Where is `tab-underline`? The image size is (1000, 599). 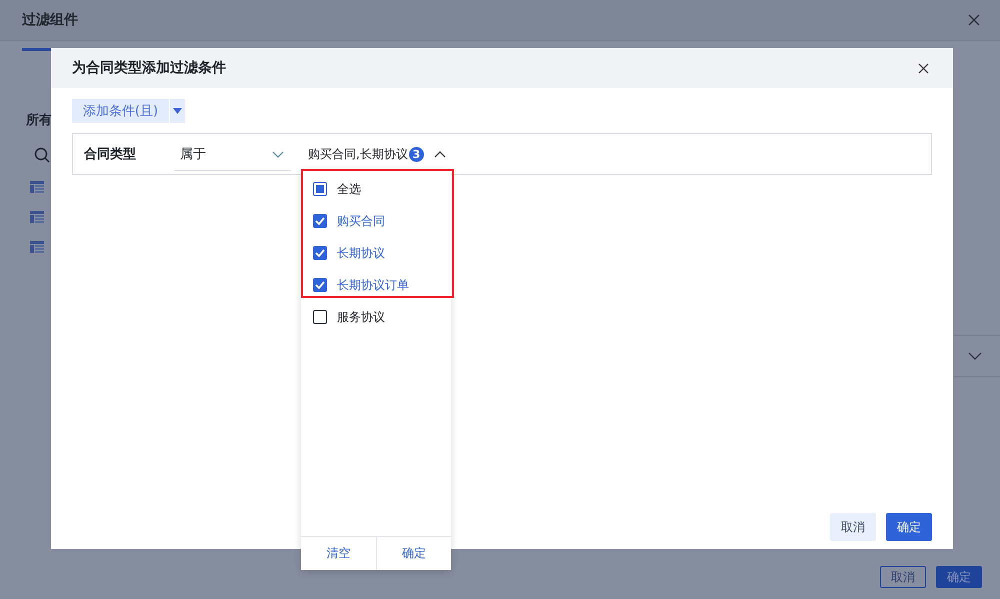
tab-underline is located at coordinates (37, 49).